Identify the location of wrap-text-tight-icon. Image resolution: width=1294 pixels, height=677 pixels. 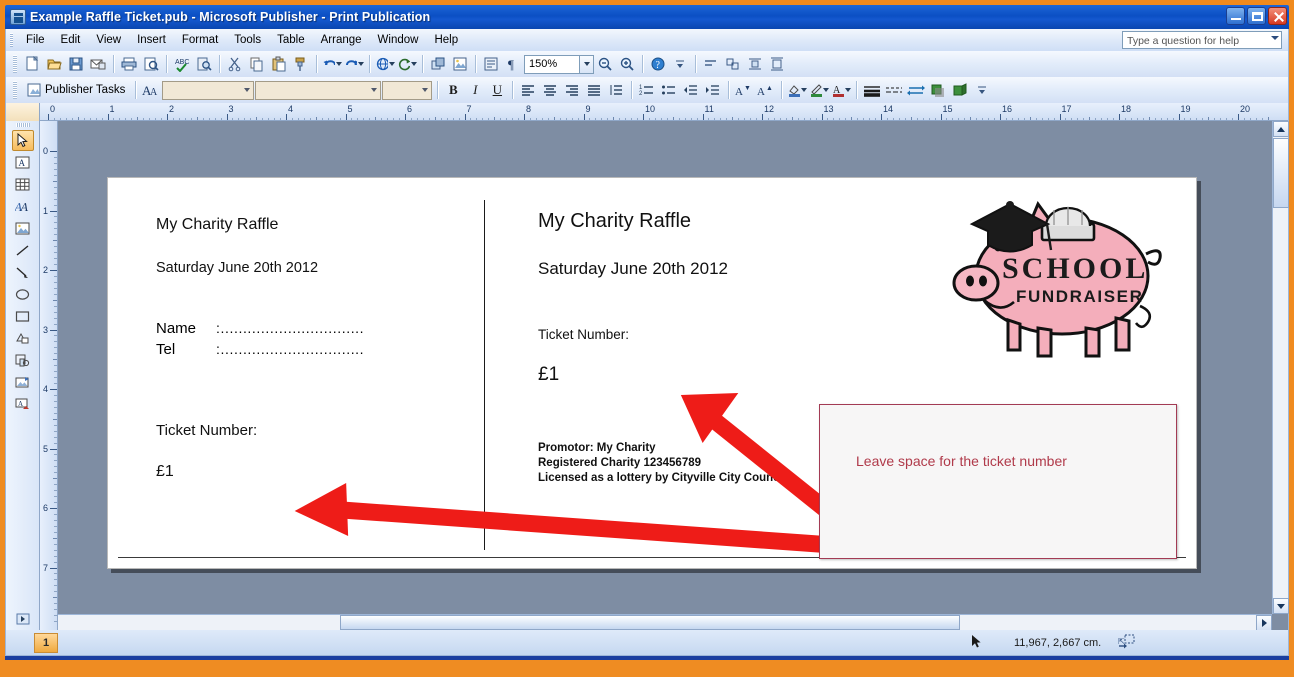
(777, 64).